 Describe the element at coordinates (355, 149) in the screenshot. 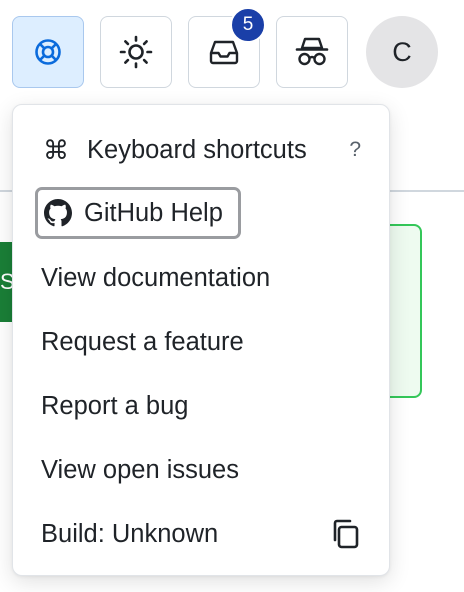

I see `shortcut-hint: ?` at that location.